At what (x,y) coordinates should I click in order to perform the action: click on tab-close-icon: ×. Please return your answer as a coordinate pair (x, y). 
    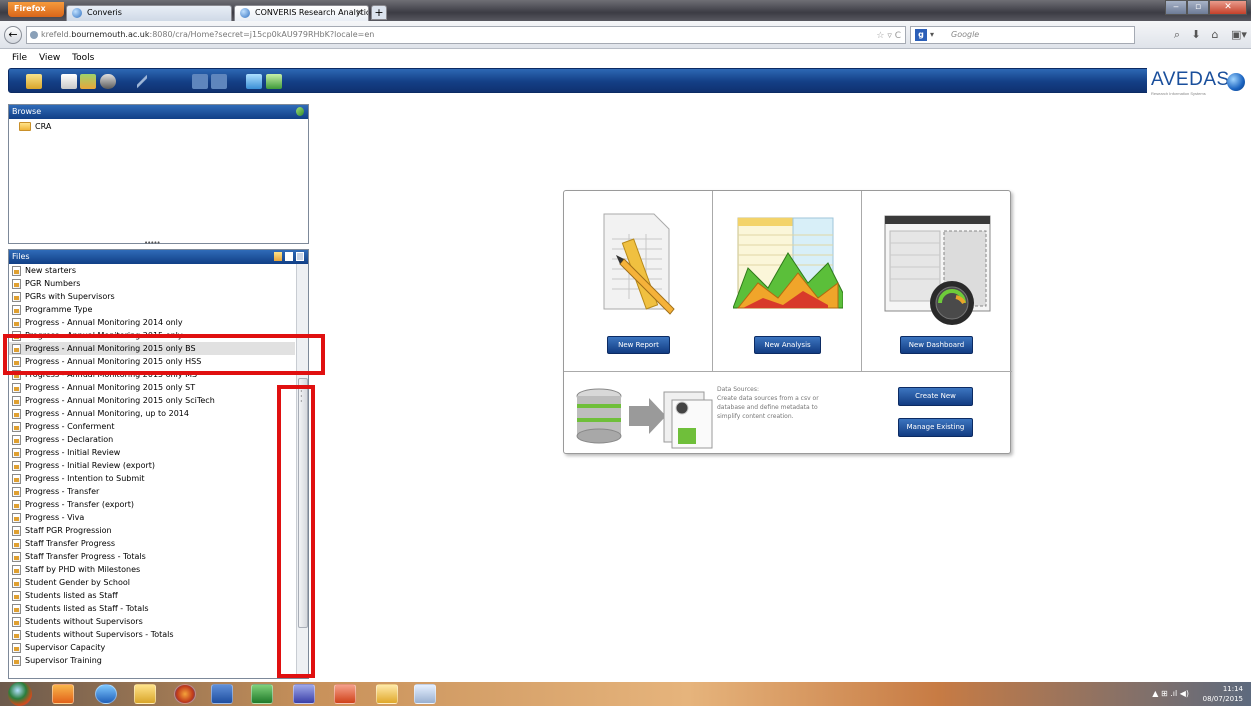
    Looking at the image, I should click on (359, 13).